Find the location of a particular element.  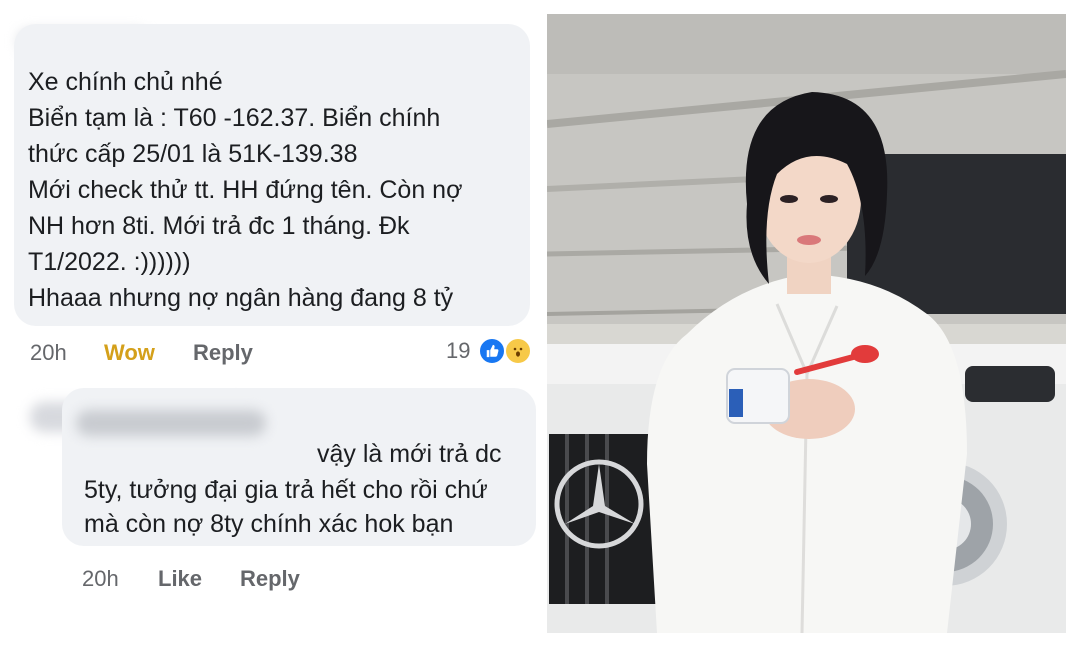

comment-text-line: vậy là mới trả dc is located at coordinates (409, 454).